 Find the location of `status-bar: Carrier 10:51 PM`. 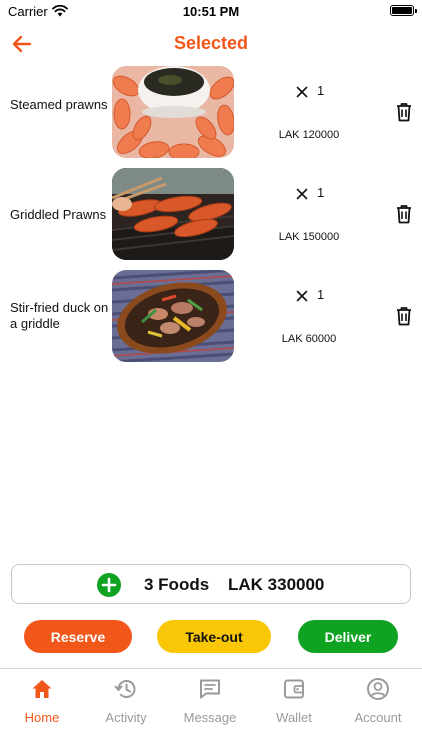

status-bar: Carrier 10:51 PM is located at coordinates (211, 12).